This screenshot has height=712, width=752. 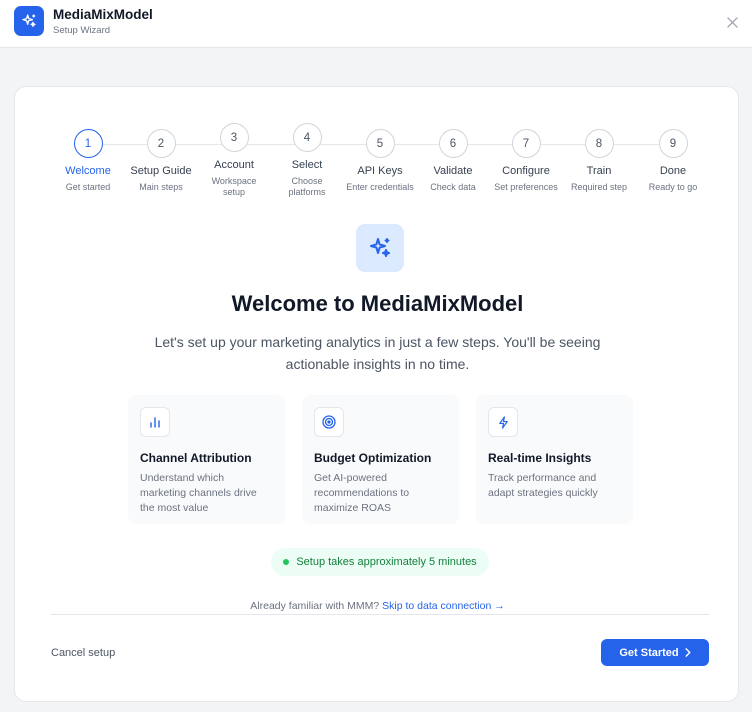 I want to click on step-label: Done, so click(x=673, y=171).